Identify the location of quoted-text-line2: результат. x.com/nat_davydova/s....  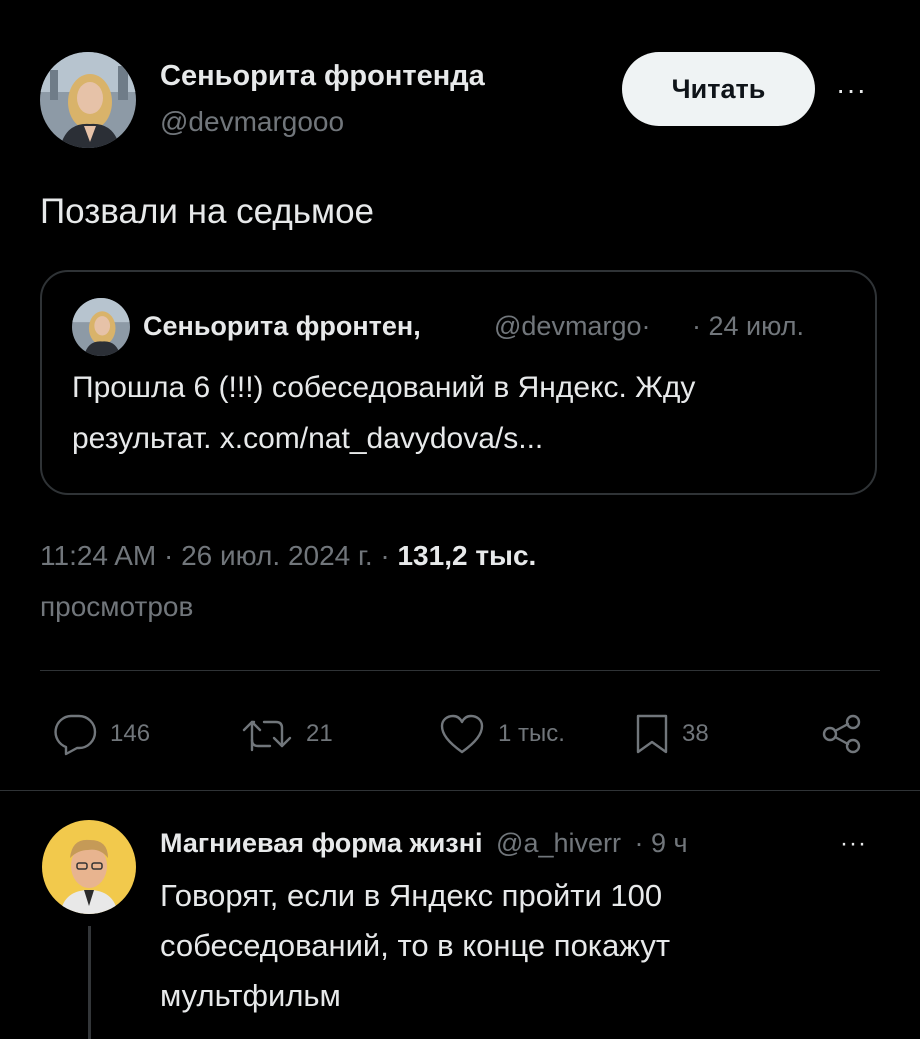
(308, 438).